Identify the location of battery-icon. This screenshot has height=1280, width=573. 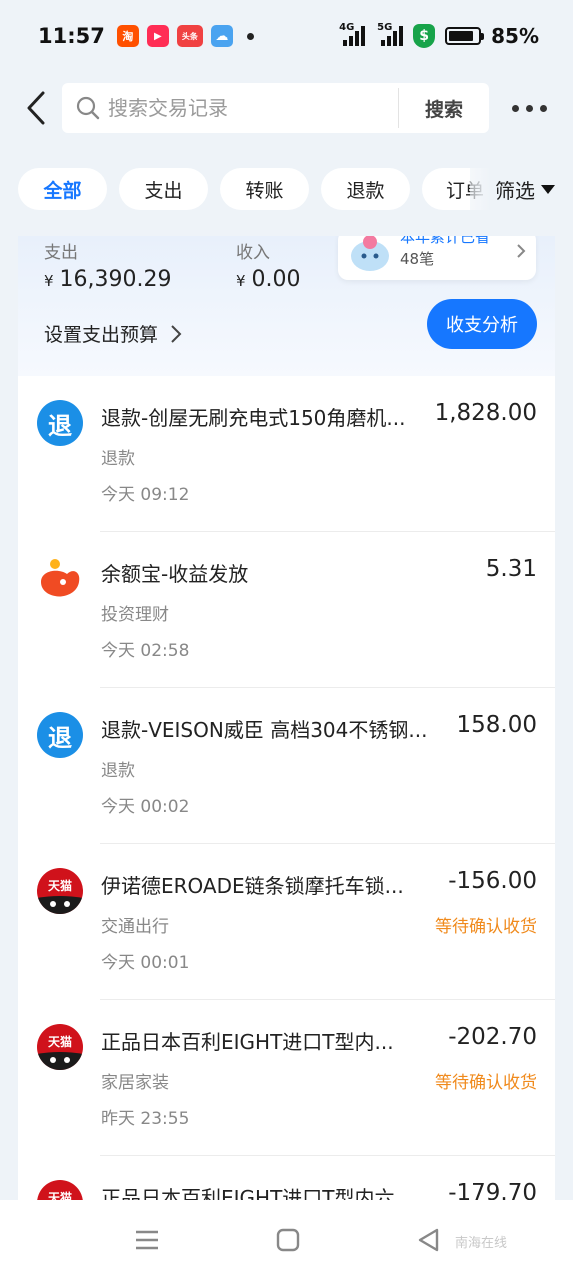
(465, 36).